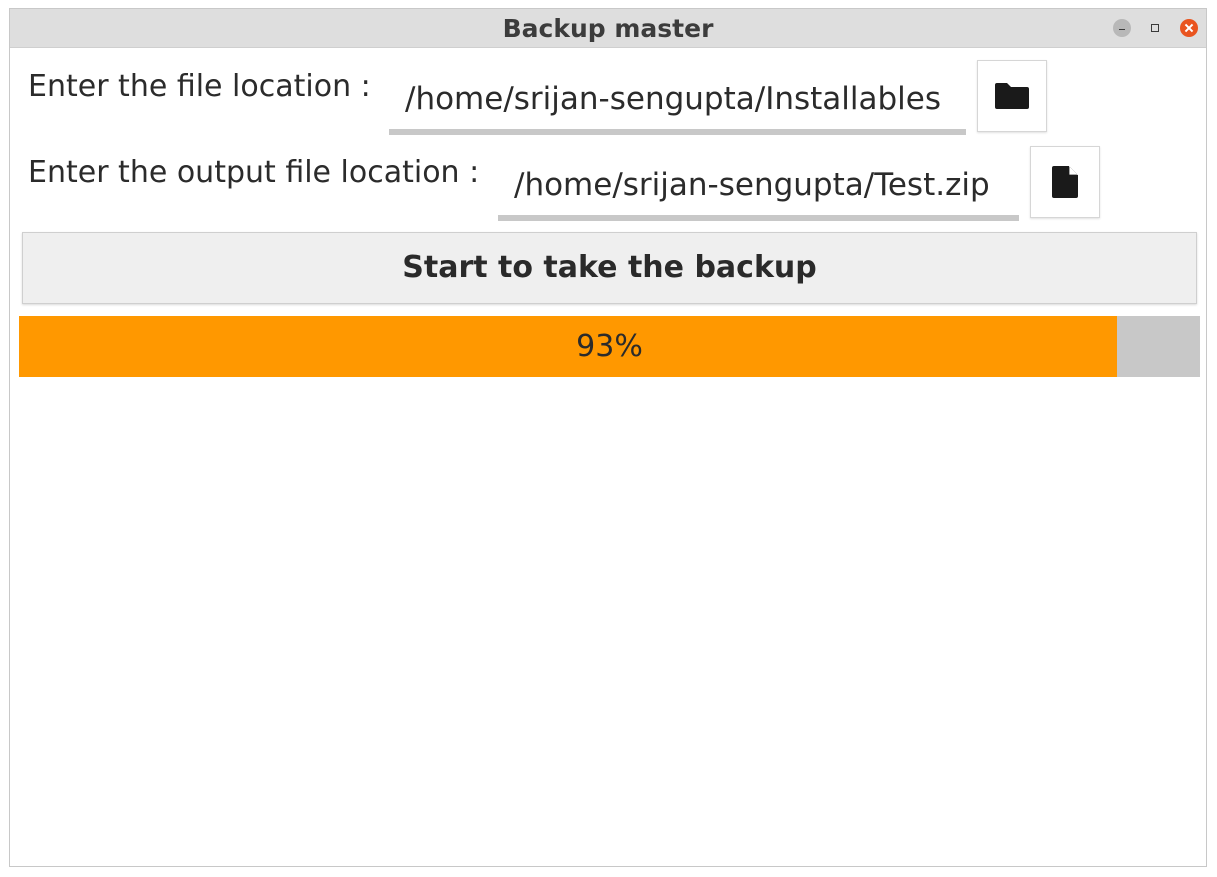  I want to click on output-location-label: Enter the output file location :, so click(254, 172).